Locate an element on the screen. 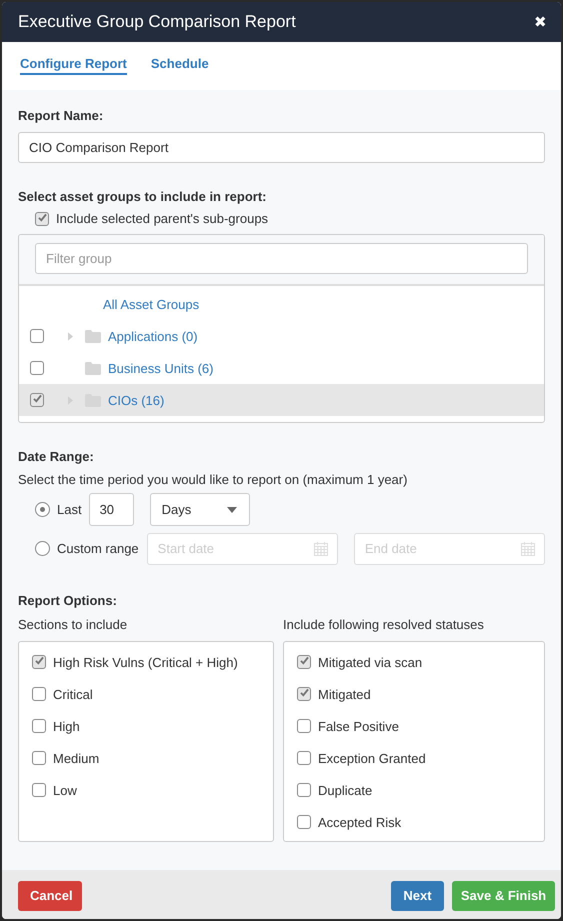 This screenshot has width=563, height=921. filter-field: Filter group is located at coordinates (281, 258).